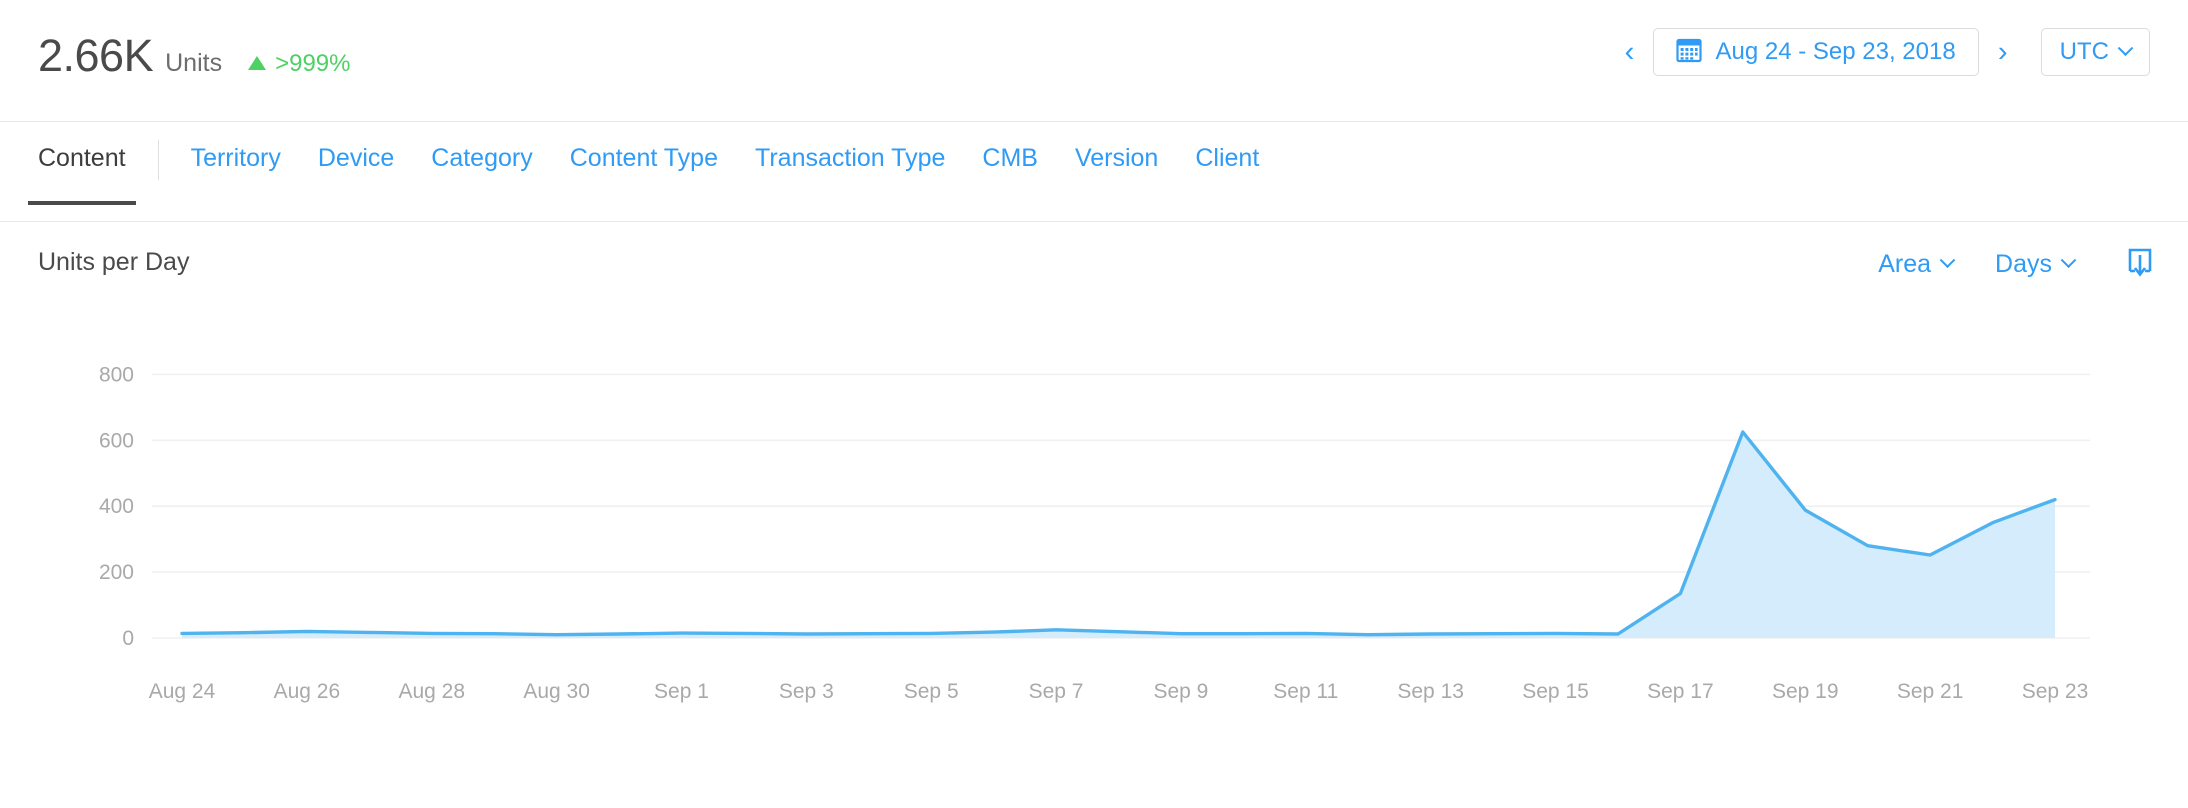  Describe the element at coordinates (1555, 691) in the screenshot. I see `x-axis-tick-label: Sep 15` at that location.